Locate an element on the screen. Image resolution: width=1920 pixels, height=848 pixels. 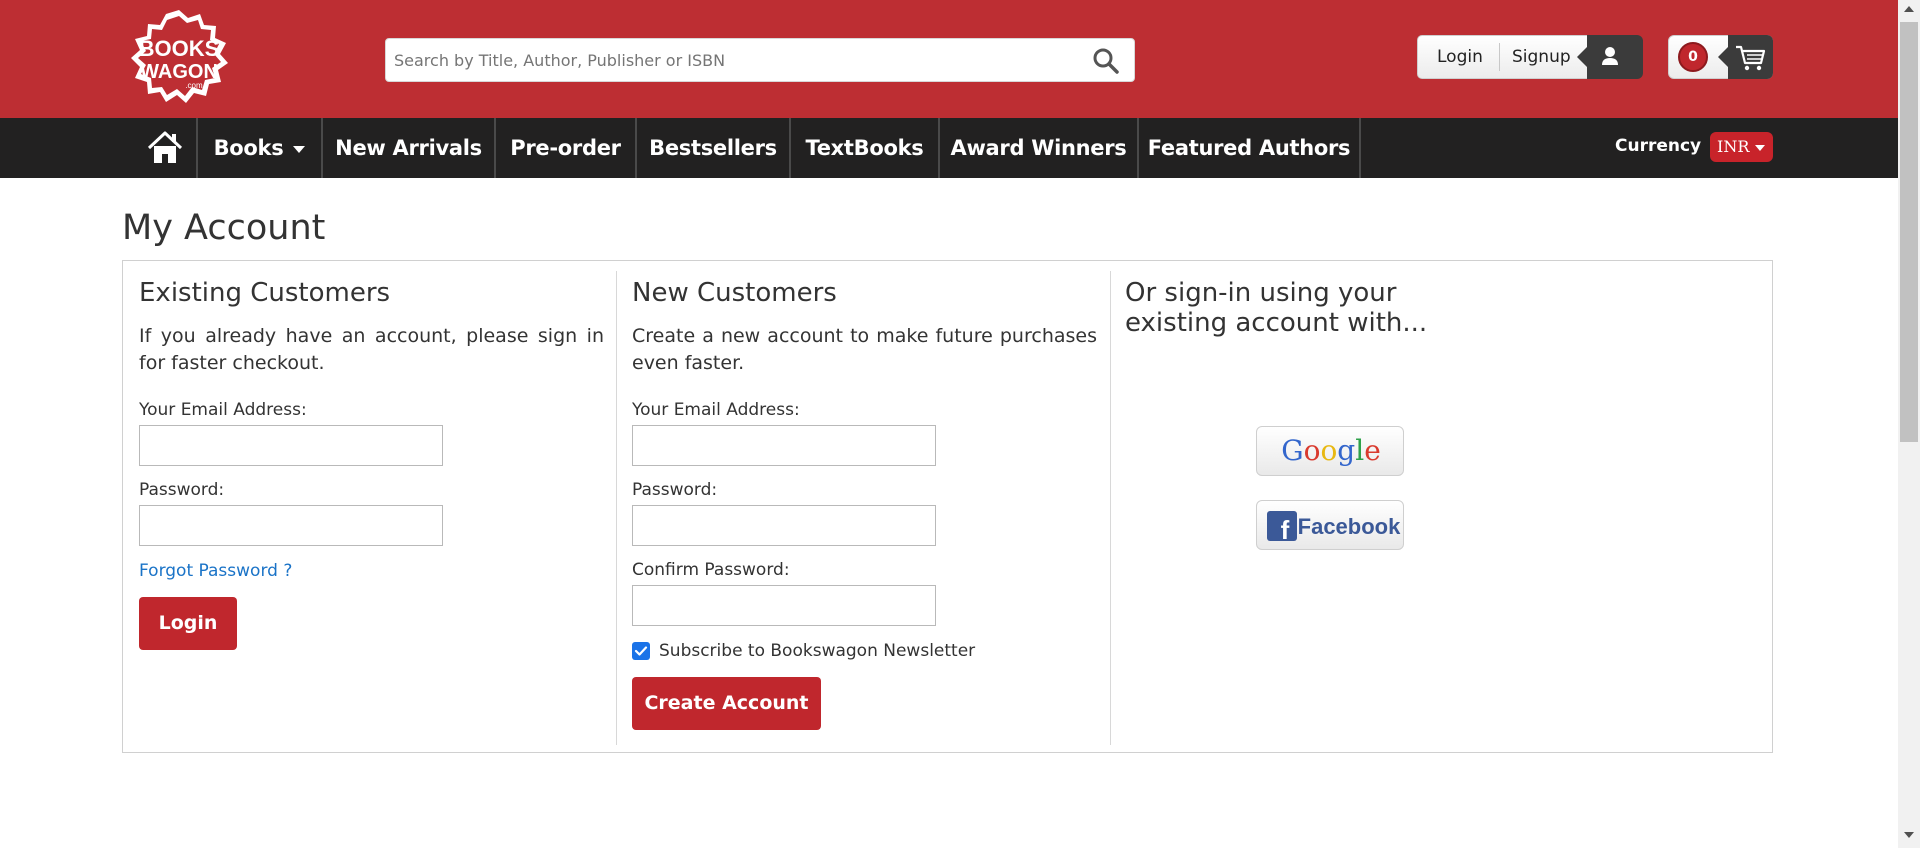
google-login-button: Google is located at coordinates (1330, 451).